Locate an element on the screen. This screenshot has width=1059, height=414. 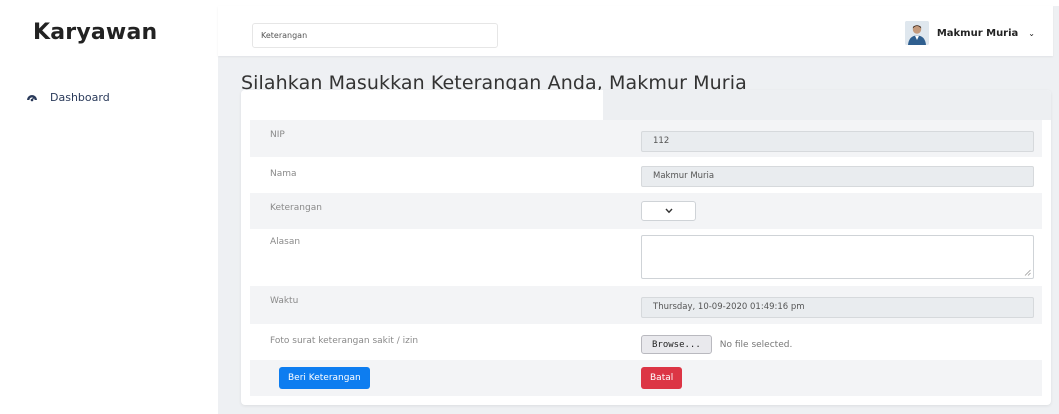
row-waktu: Waktu Thursday, 10-09-2020 01:49:16 pm is located at coordinates (646, 305).